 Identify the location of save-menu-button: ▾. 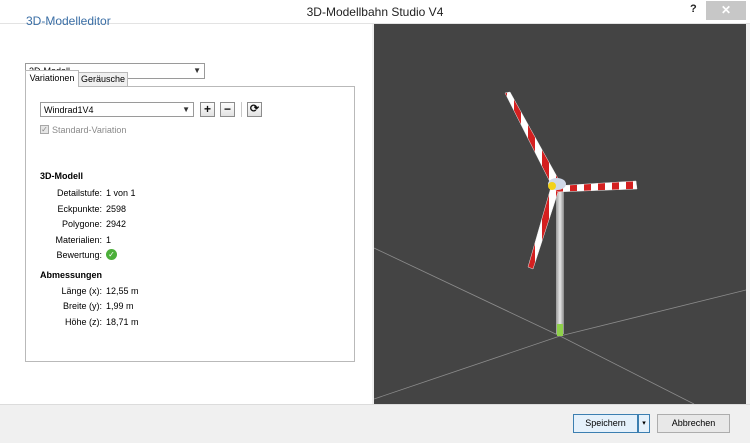
(644, 423).